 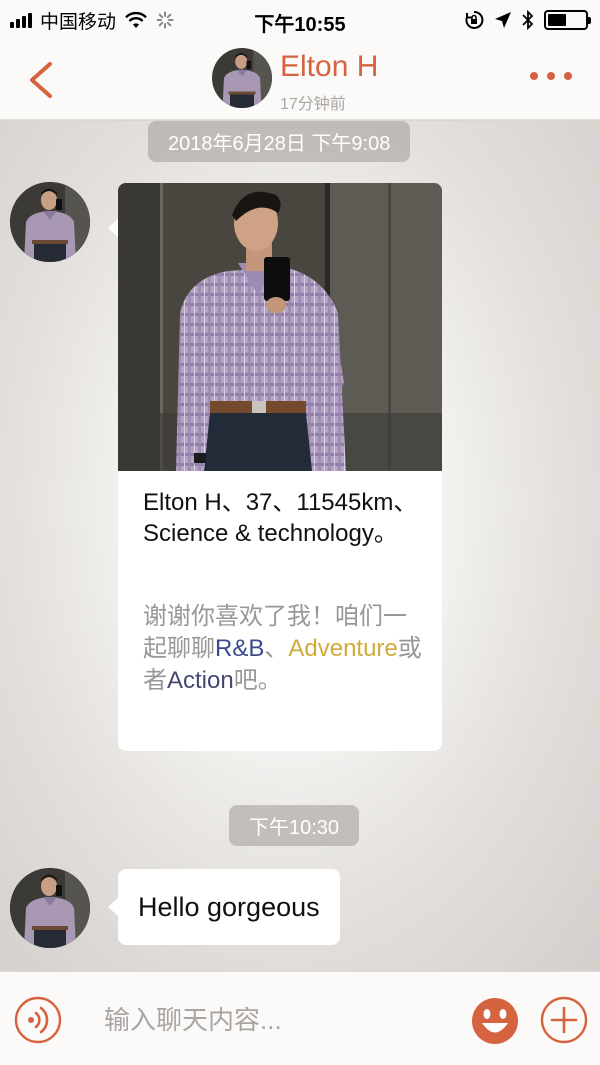 I want to click on battery-icon, so click(x=567, y=20).